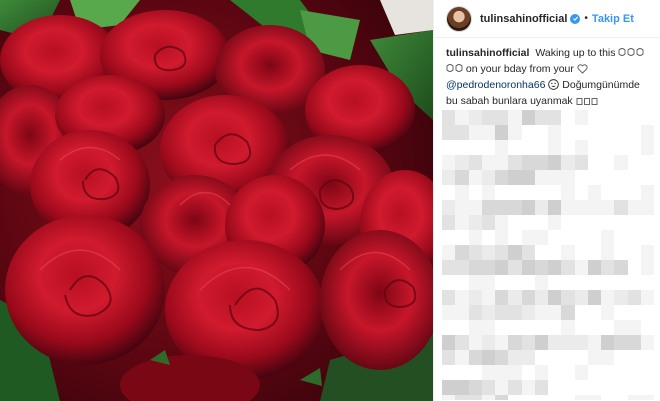 This screenshot has height=401, width=660. I want to click on caption-mention-link: @pedrodenoronha66, so click(495, 85).